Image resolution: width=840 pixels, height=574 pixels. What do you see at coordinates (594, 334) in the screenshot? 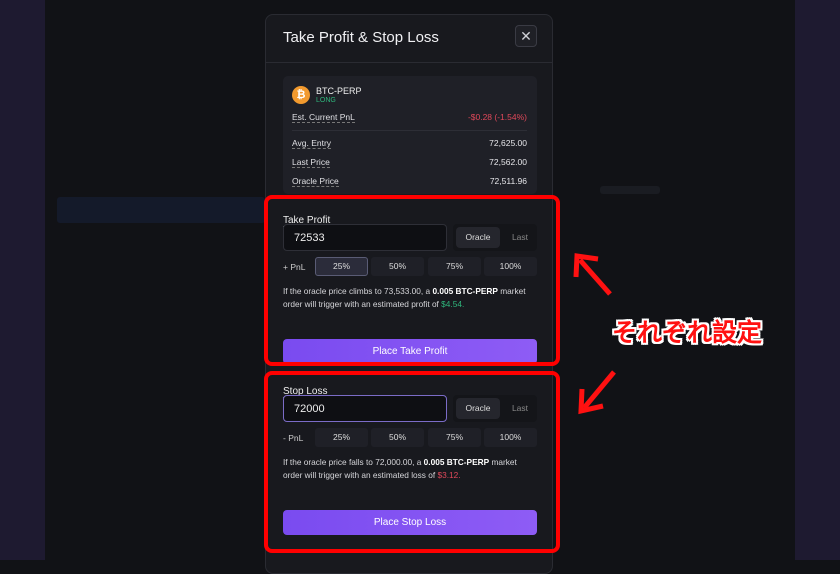
I see `annotation-arrows` at bounding box center [594, 334].